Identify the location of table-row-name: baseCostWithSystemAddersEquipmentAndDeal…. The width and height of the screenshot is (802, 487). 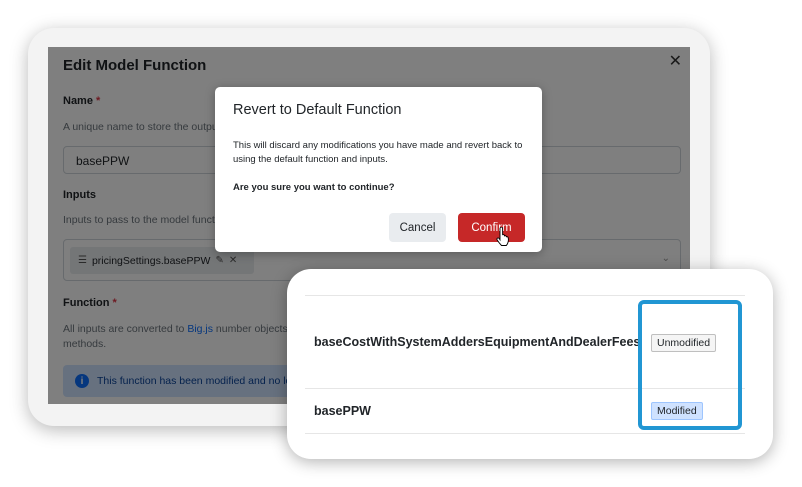
(477, 342).